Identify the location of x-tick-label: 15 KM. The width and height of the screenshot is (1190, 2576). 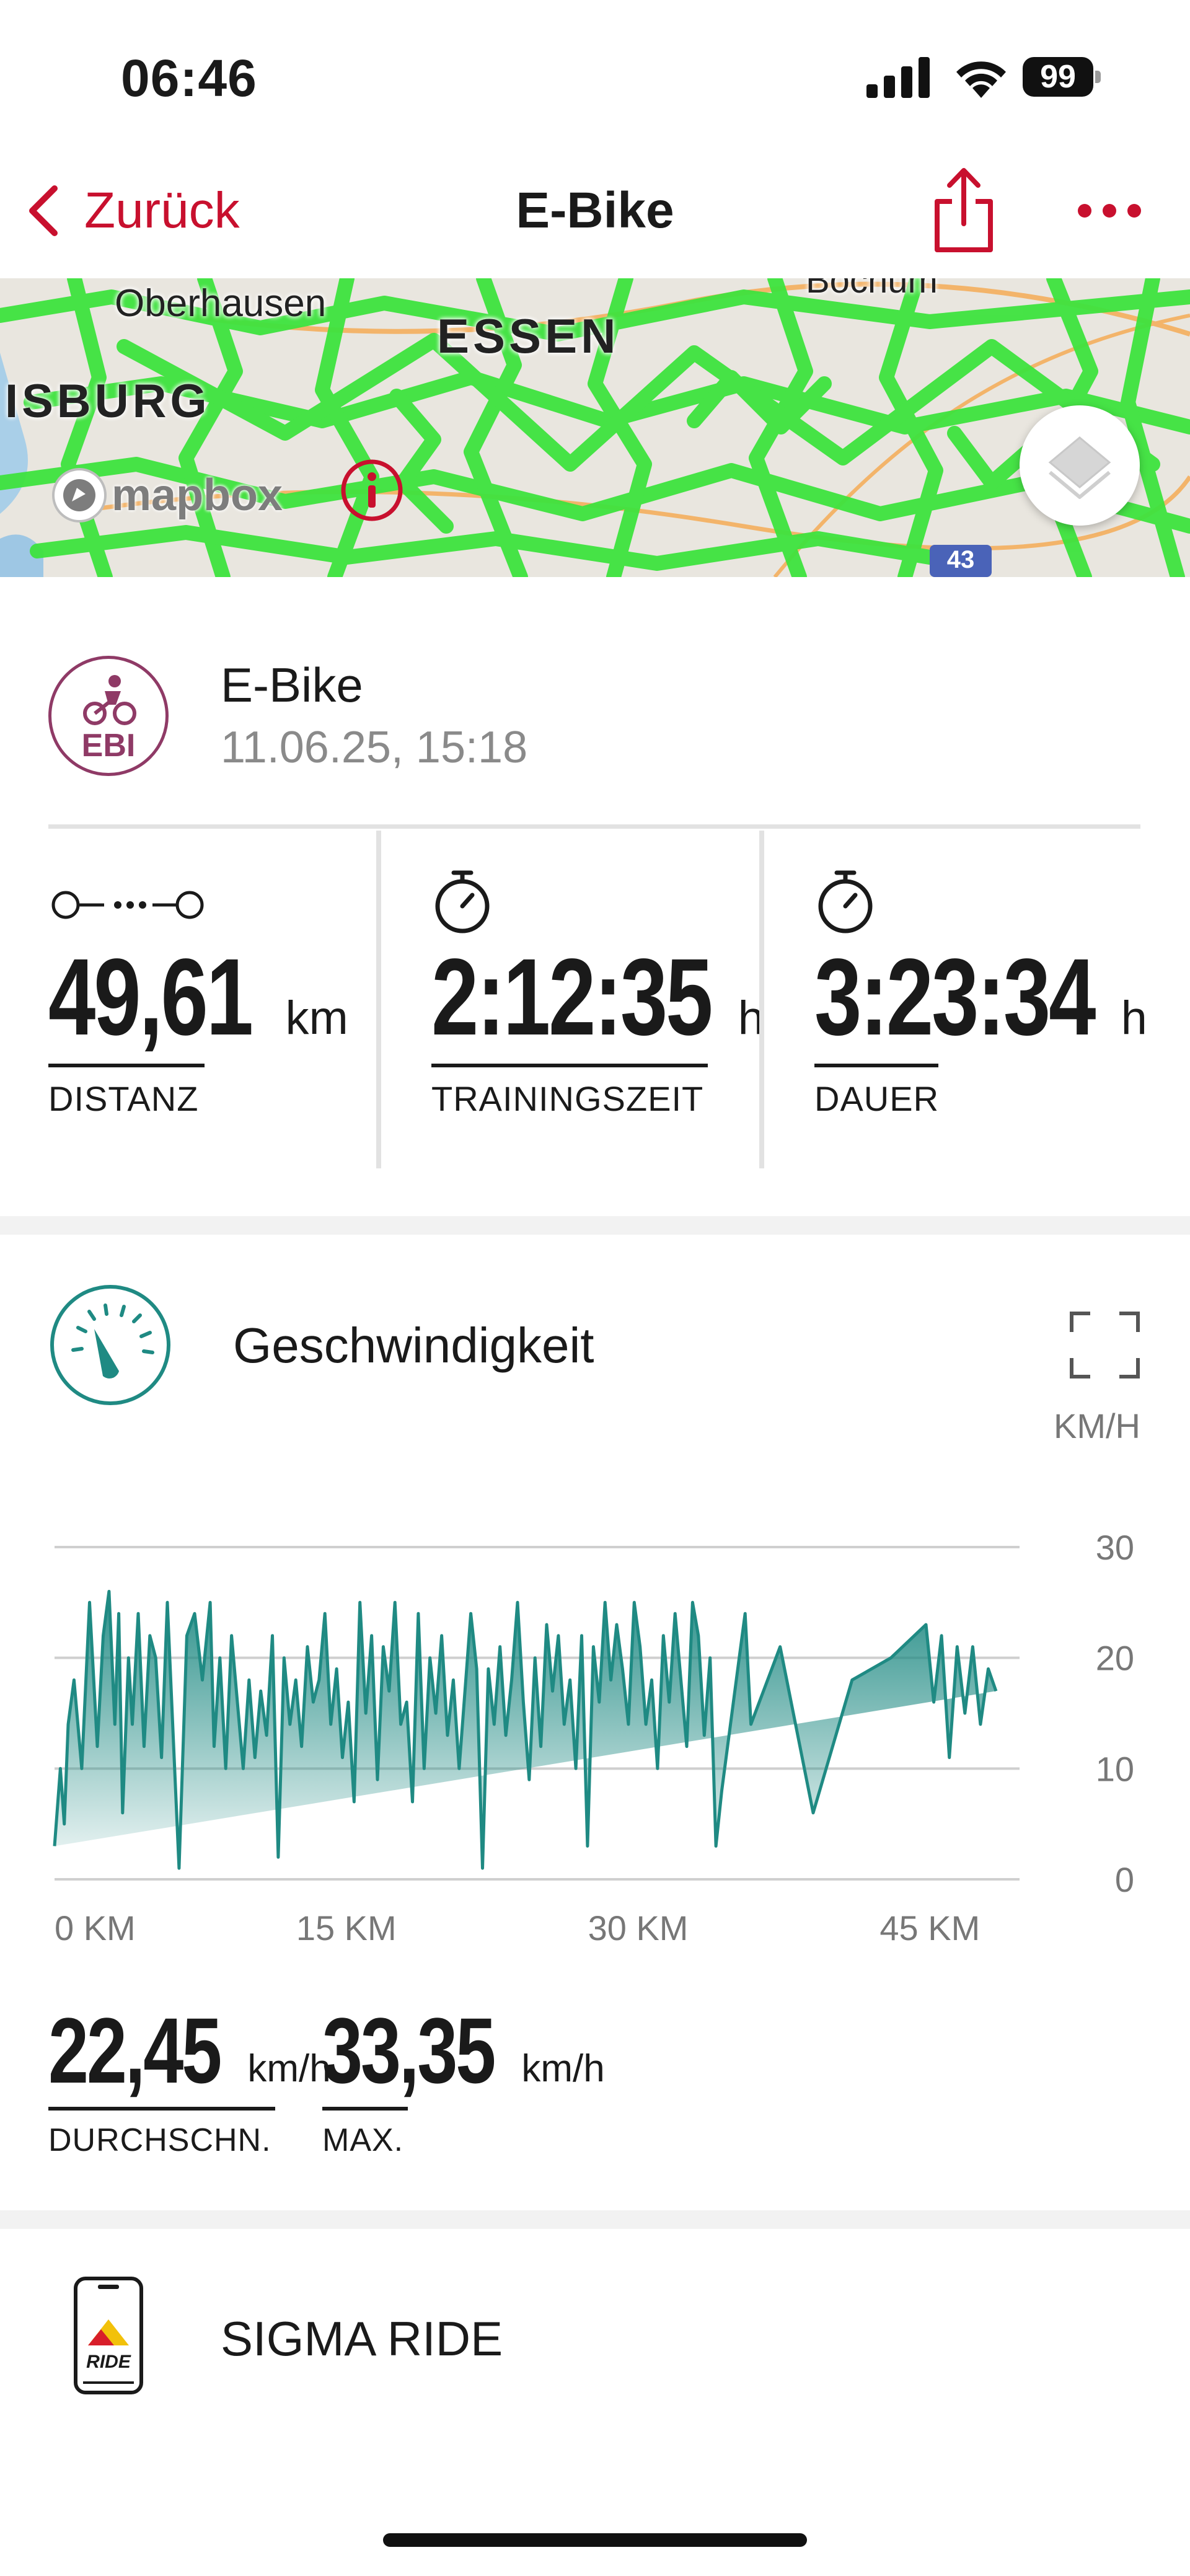
(346, 1927).